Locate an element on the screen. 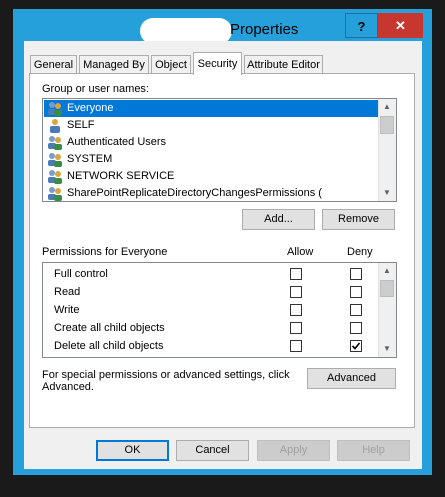  list-item: Everyone is located at coordinates (212, 108).